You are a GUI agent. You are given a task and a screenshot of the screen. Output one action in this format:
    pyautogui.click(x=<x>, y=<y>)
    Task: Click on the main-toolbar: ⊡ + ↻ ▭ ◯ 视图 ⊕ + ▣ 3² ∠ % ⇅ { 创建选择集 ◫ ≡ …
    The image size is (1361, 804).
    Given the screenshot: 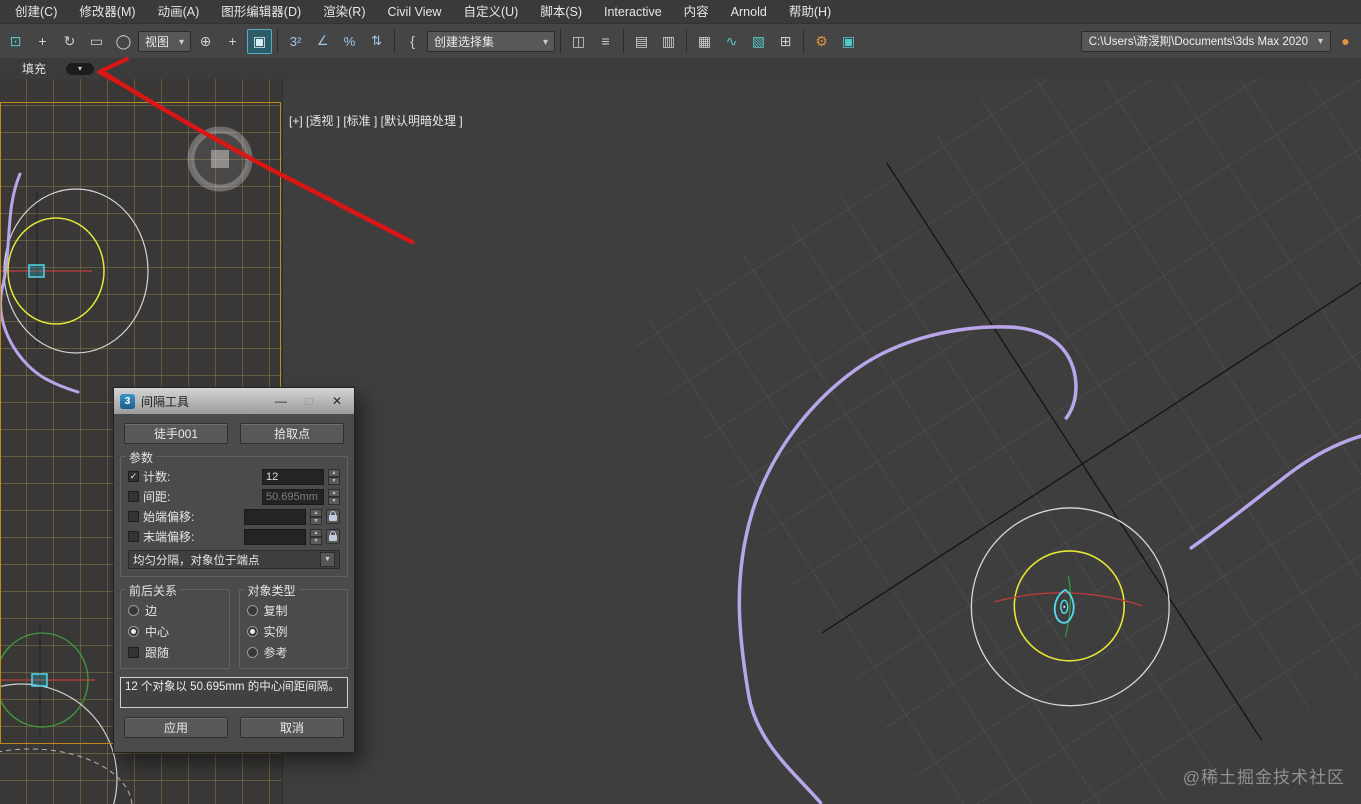 What is the action you would take?
    pyautogui.click(x=680, y=41)
    